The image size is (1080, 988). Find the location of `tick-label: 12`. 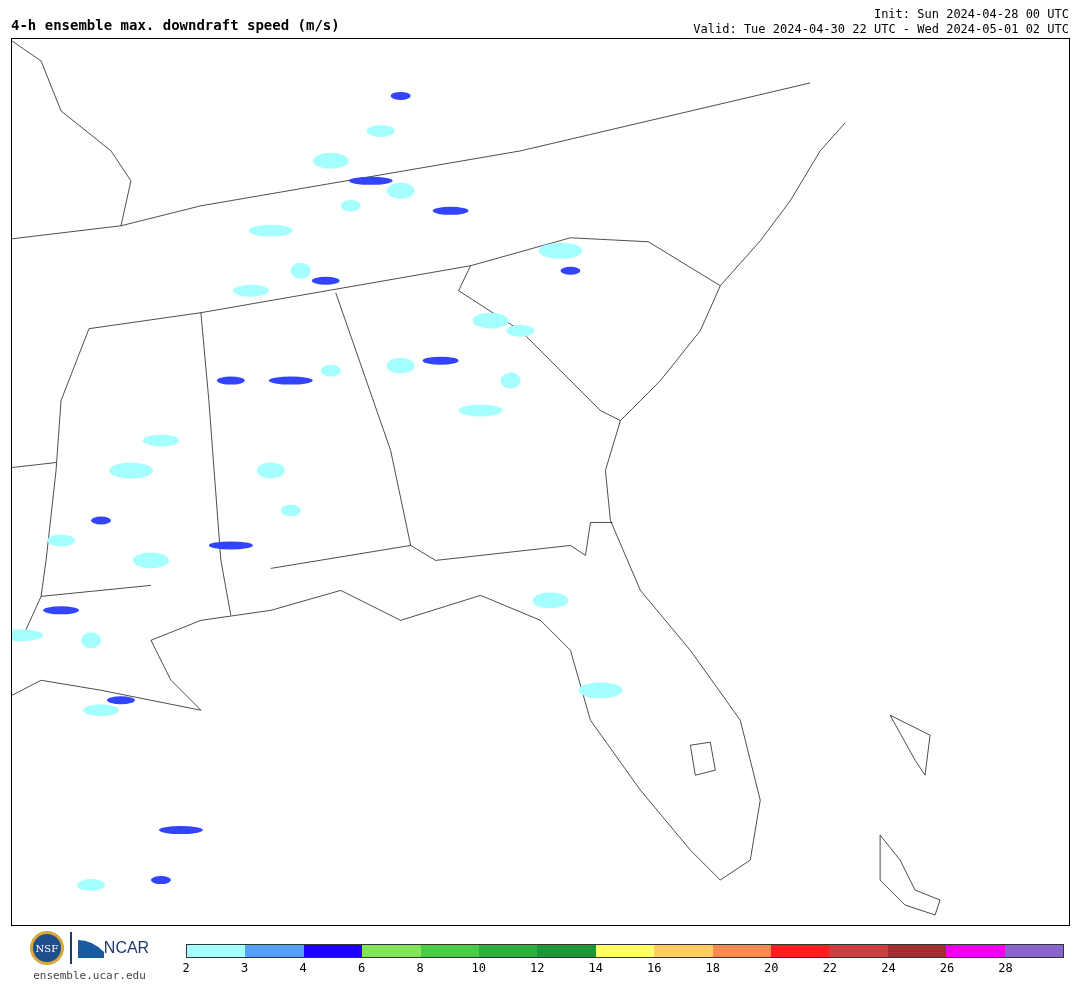

tick-label: 12 is located at coordinates (537, 968).